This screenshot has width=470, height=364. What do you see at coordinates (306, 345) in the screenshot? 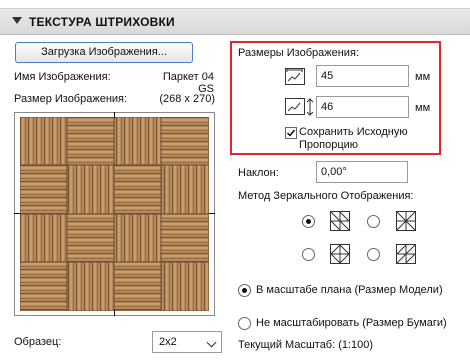
I see `current-scale-label: Текущий Масштаб: (1:100)` at bounding box center [306, 345].